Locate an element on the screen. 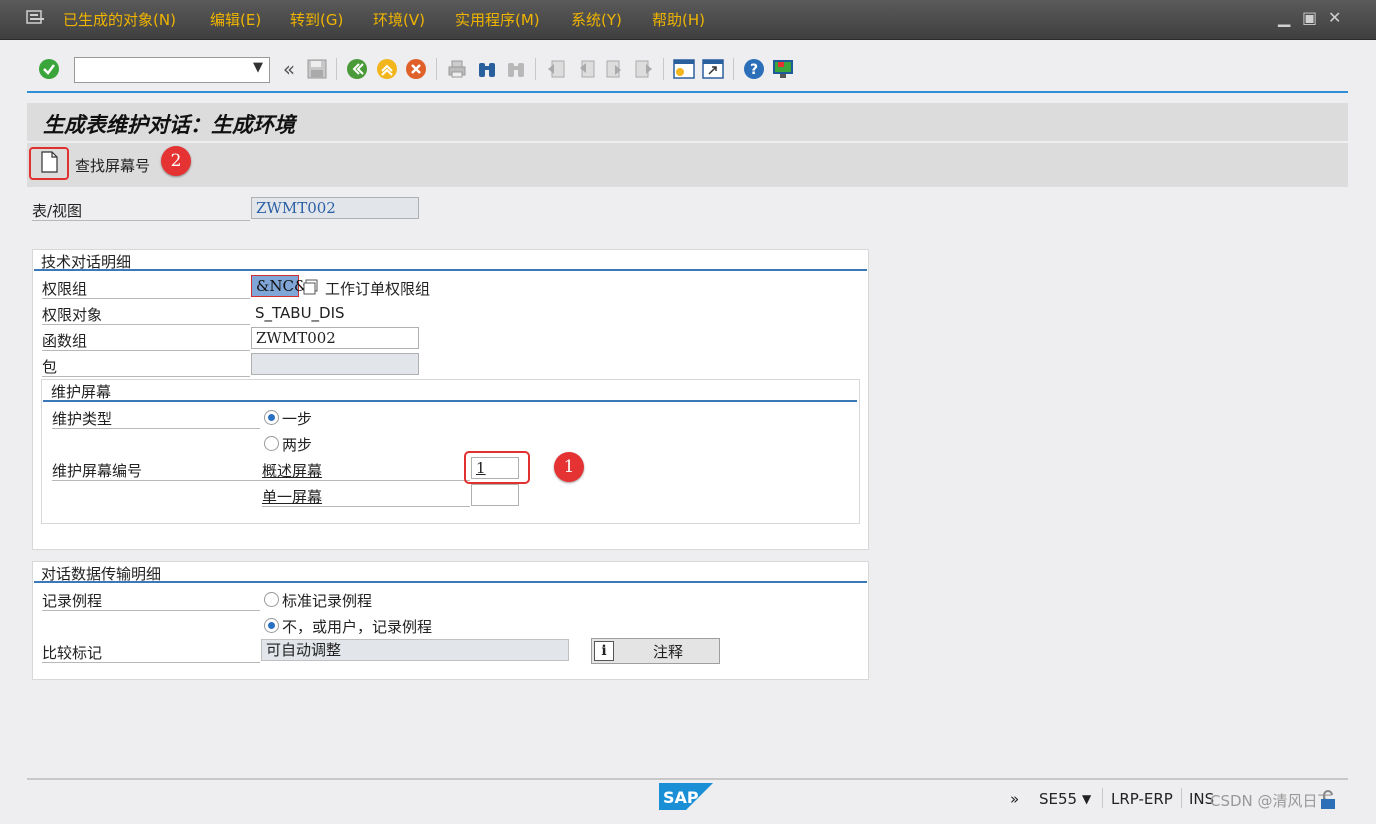  lock-icon is located at coordinates (1328, 802).